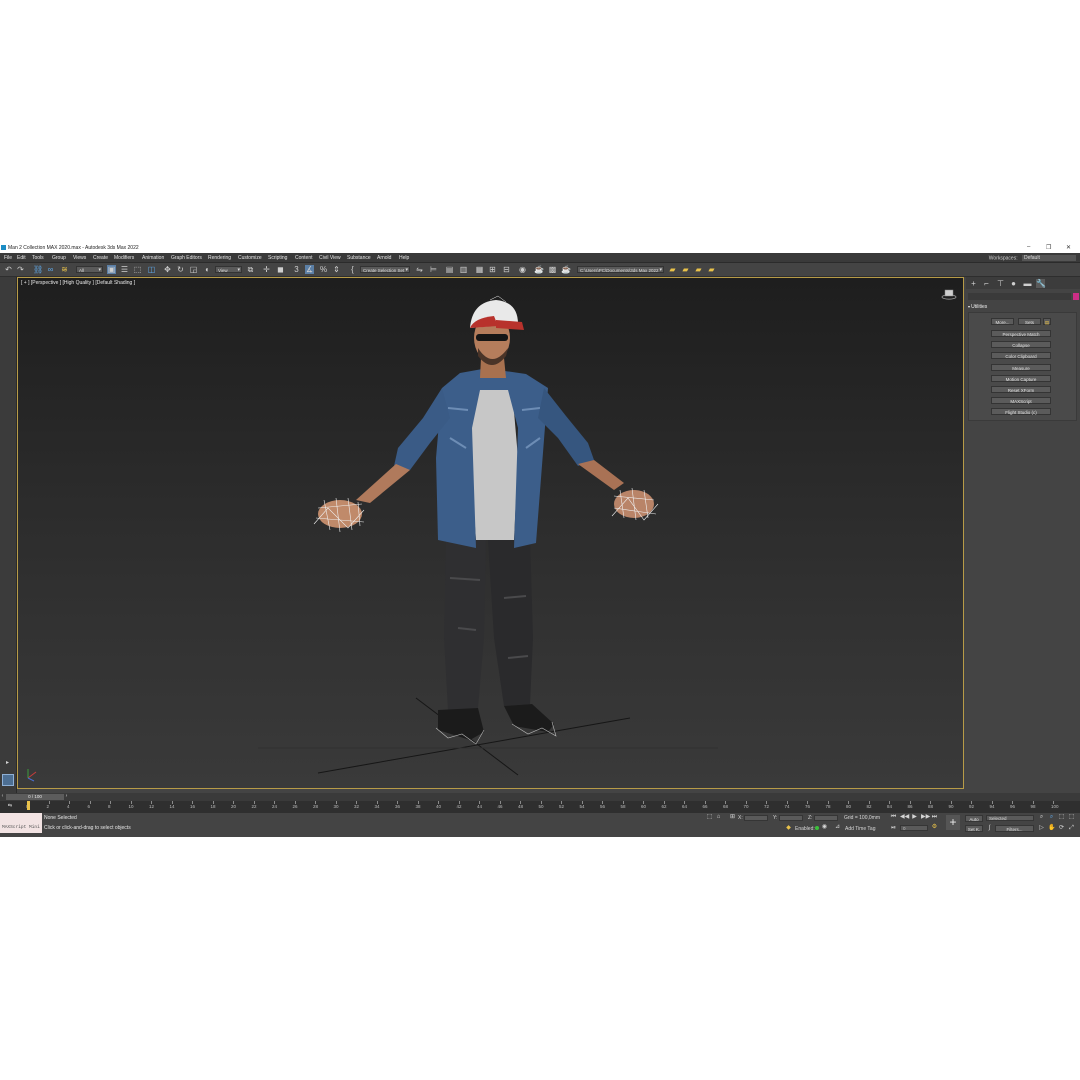  I want to click on hierarchy-tab-icon: ⊤, so click(1000, 283).